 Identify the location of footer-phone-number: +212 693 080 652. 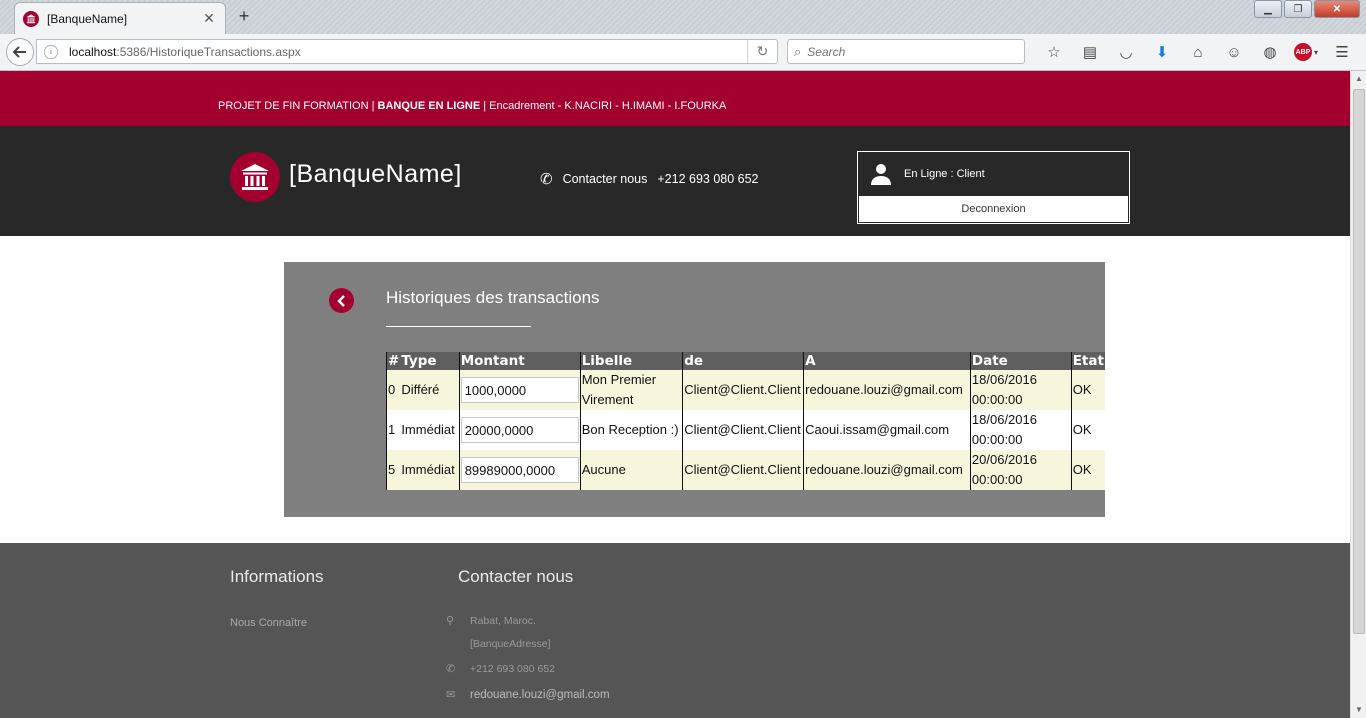
(512, 668).